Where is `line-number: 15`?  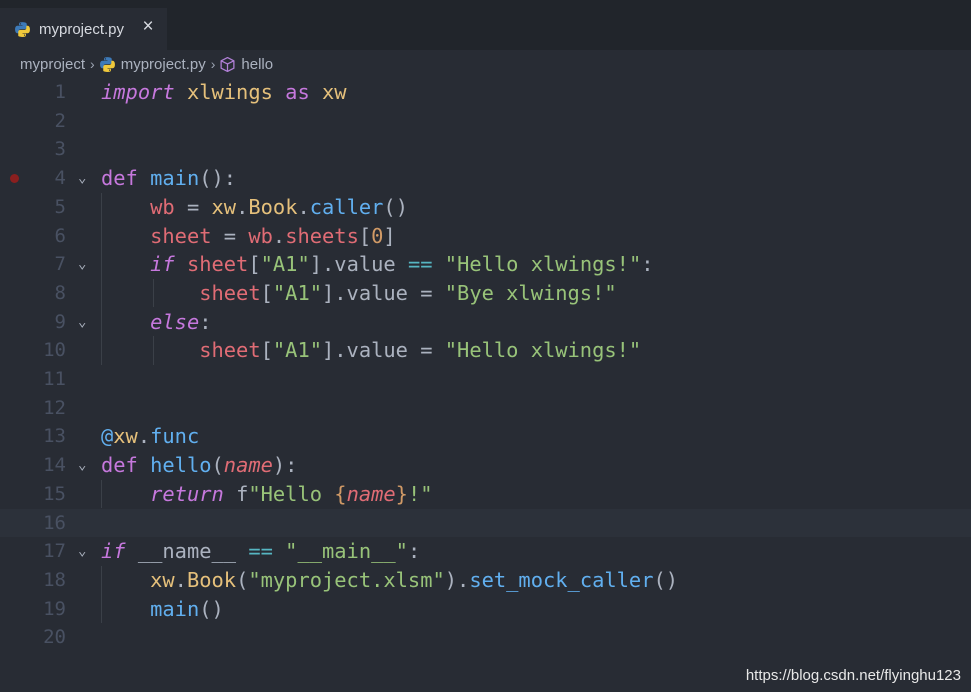 line-number: 15 is located at coordinates (54, 493).